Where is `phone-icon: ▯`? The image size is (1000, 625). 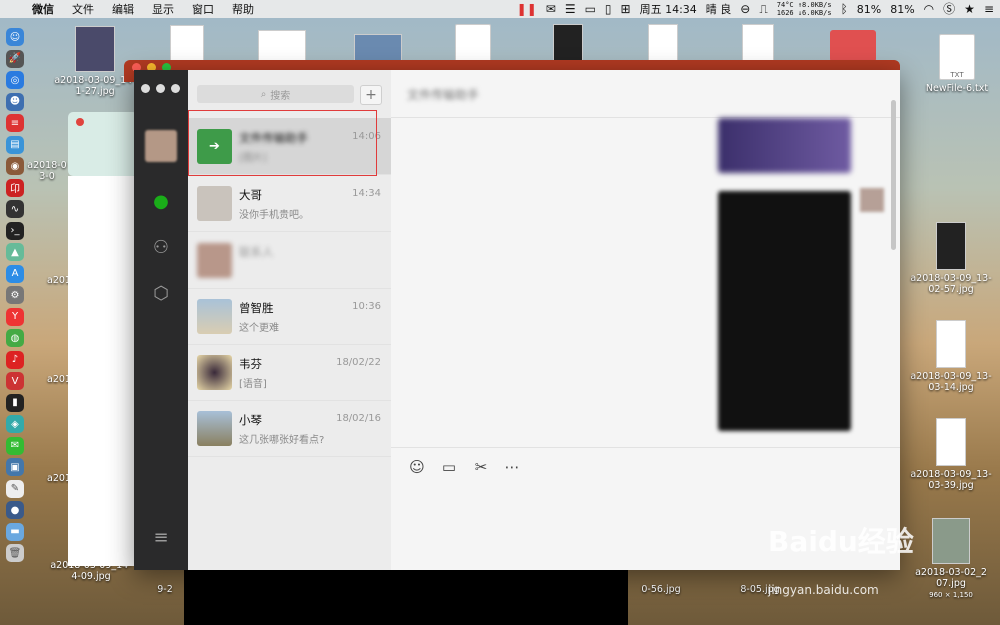 phone-icon: ▯ is located at coordinates (608, 9).